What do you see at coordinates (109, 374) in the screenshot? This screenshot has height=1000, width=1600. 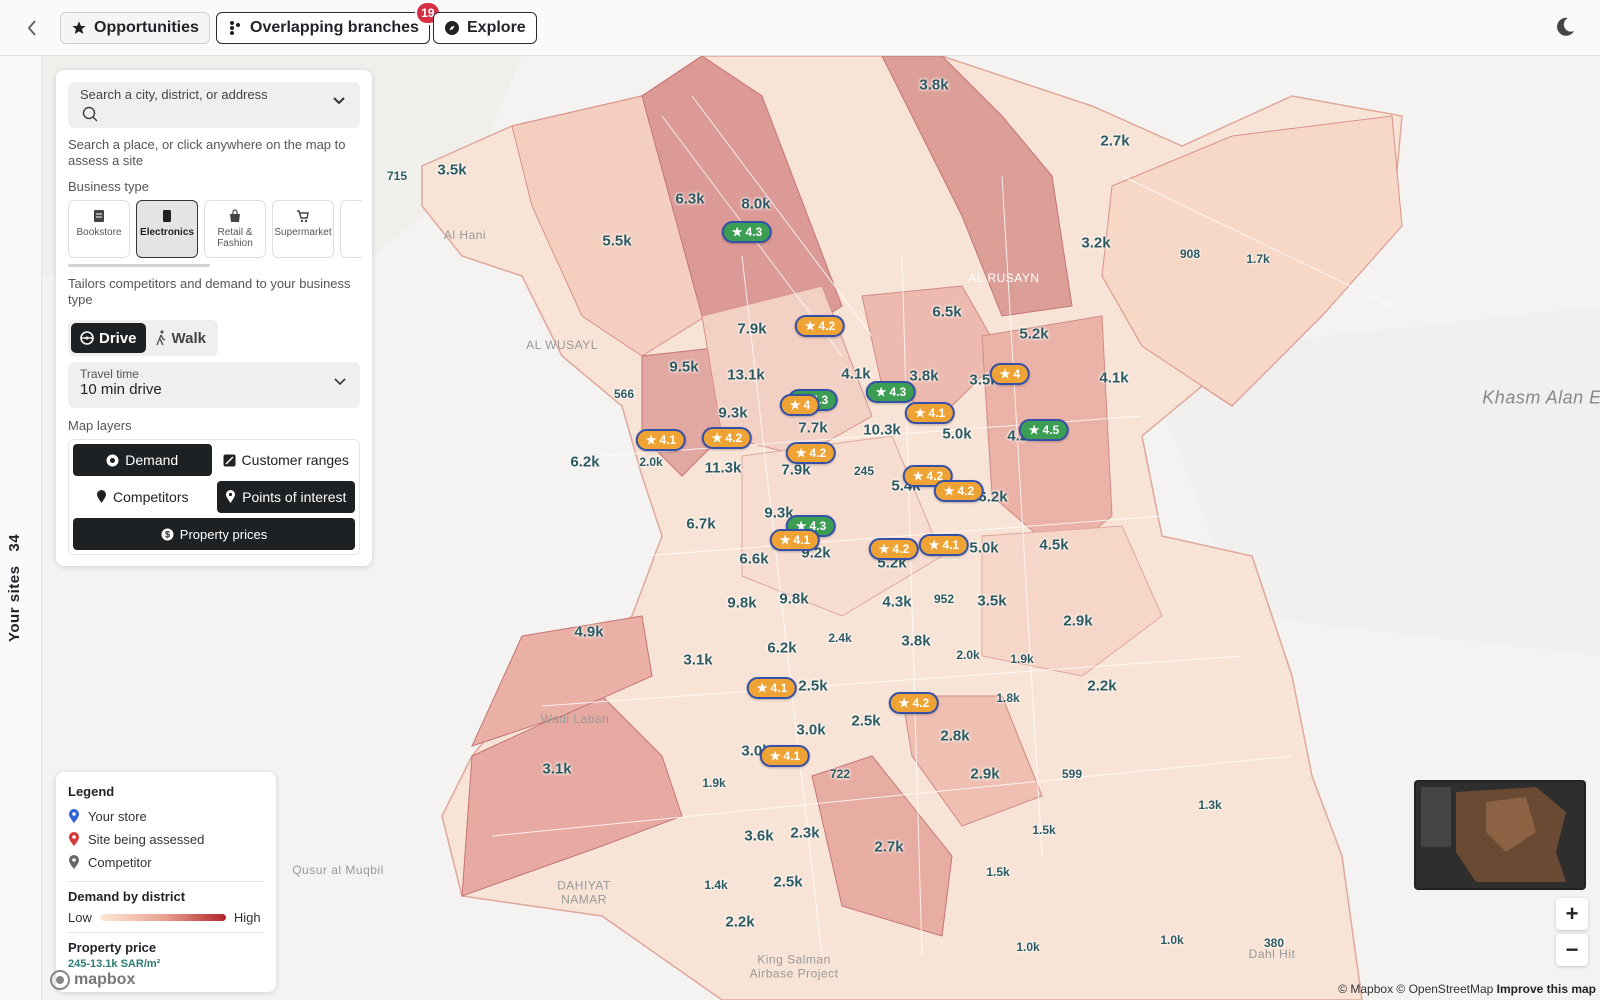 I see `travel-time-label: Travel time` at bounding box center [109, 374].